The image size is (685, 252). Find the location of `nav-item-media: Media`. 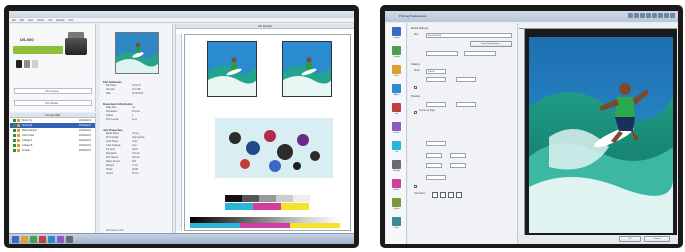

nav-item-media: Media is located at coordinates (396, 186).